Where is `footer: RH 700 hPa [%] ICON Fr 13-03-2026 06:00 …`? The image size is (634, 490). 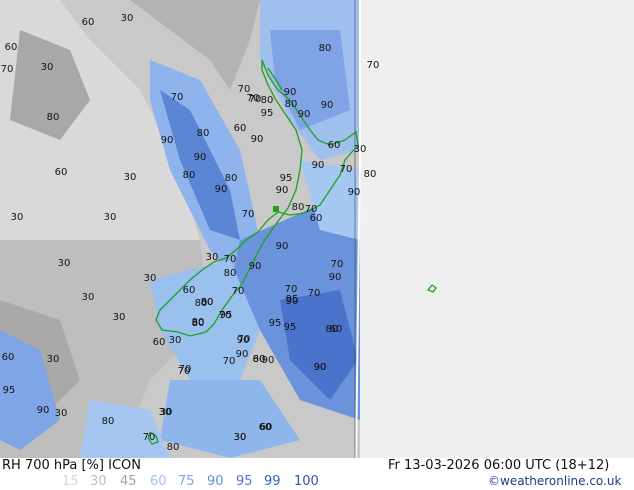
footer: RH 700 hPa [%] ICON Fr 13-03-2026 06:00 … is located at coordinates (317, 474).